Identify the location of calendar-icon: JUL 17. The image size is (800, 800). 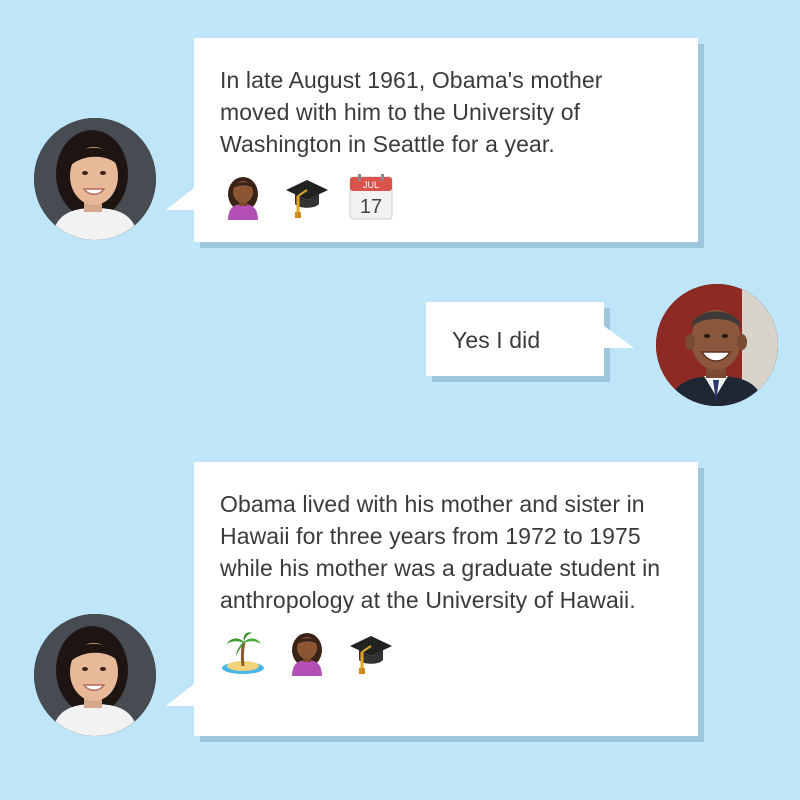
(371, 197).